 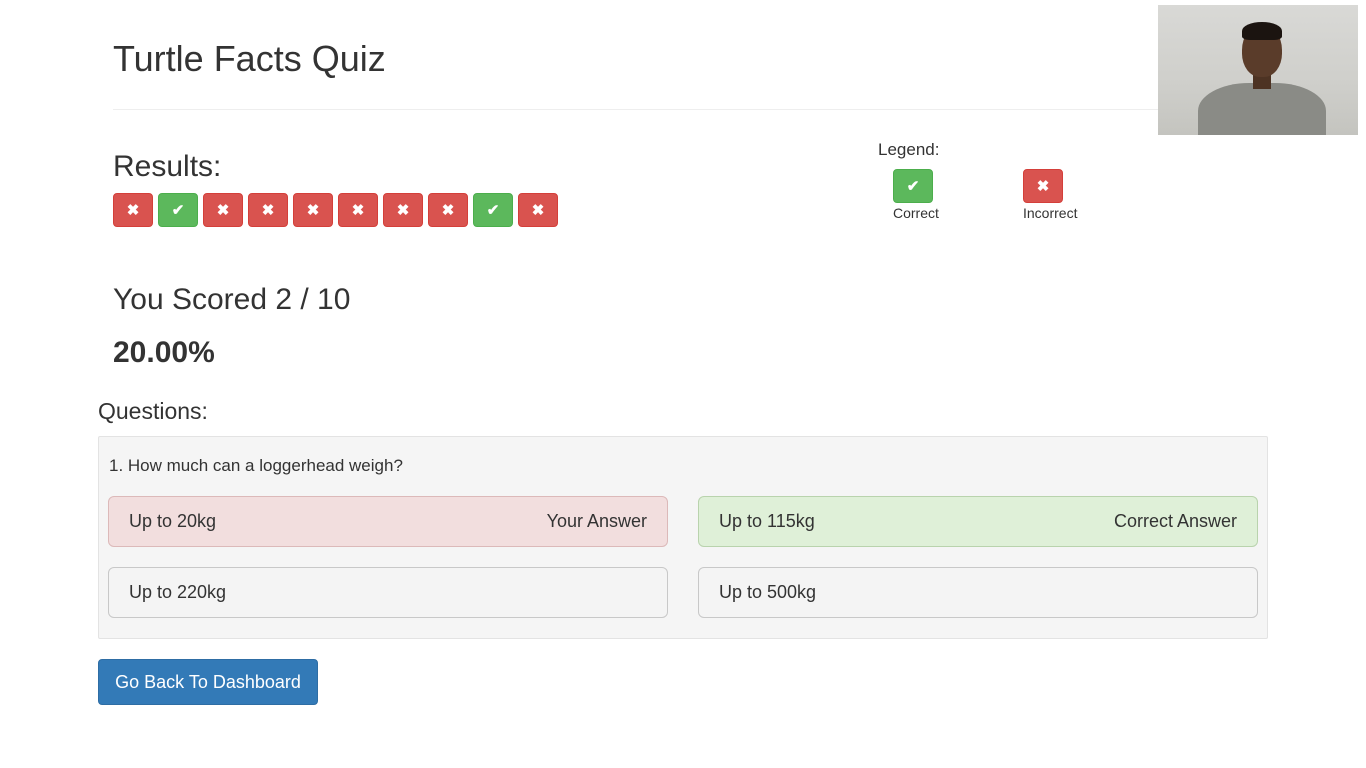 I want to click on answer-option: Up to 220kg, so click(x=388, y=592).